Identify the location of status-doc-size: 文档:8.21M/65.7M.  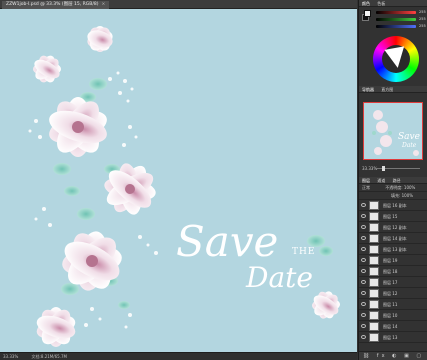
(49, 356).